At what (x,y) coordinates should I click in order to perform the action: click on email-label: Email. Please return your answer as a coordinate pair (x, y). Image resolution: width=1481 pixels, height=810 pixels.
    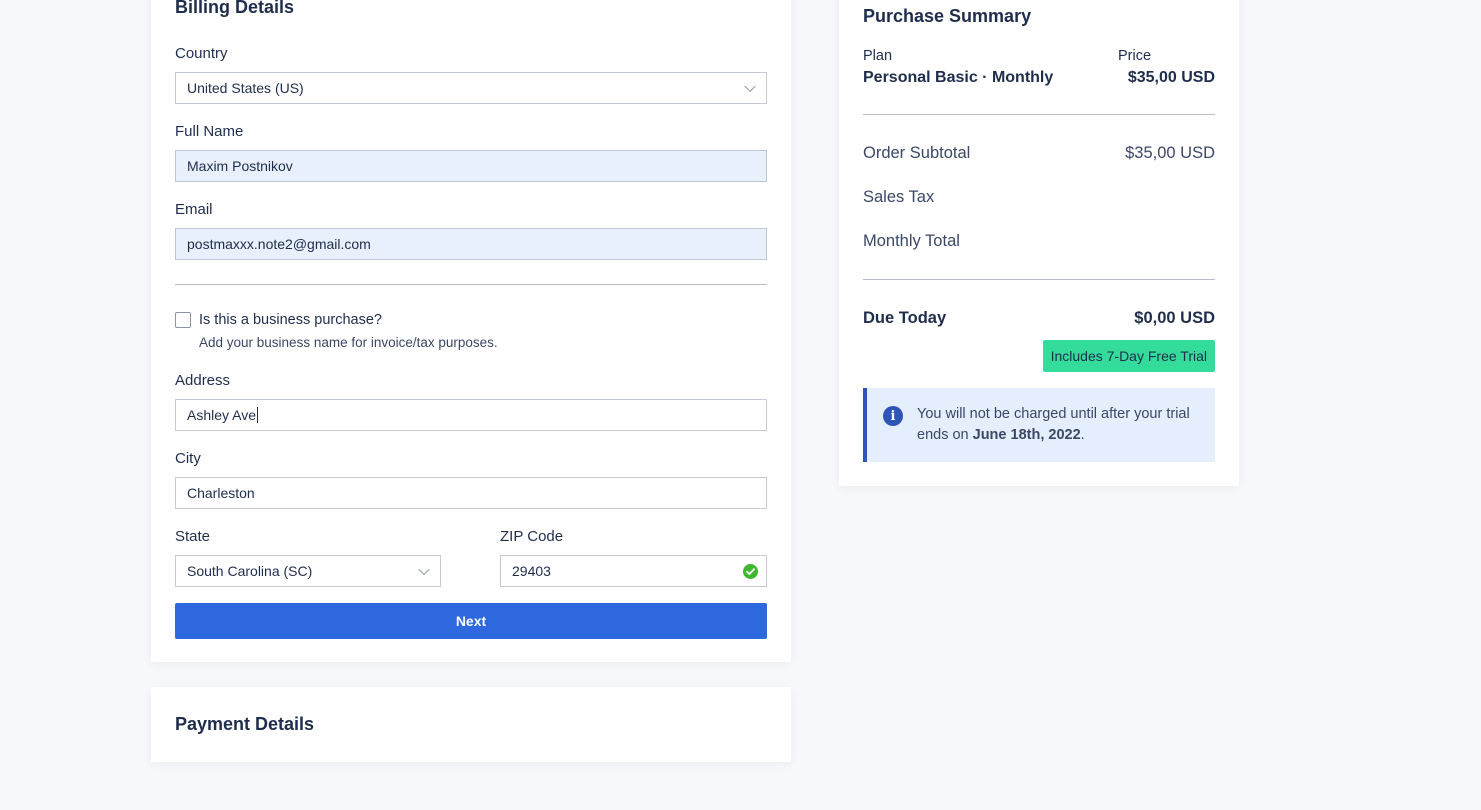
    Looking at the image, I should click on (194, 209).